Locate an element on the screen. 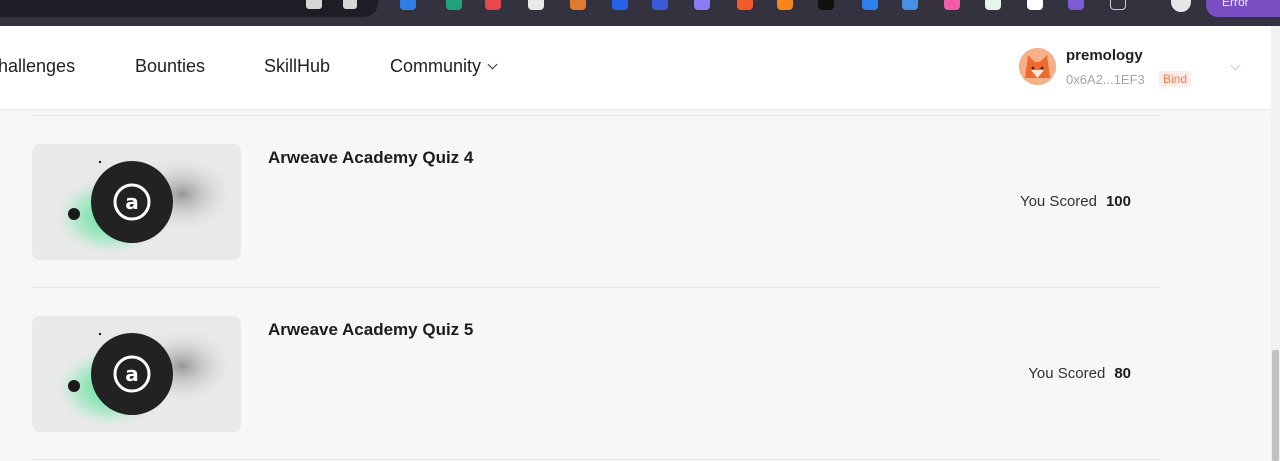 The height and width of the screenshot is (461, 1280). quiz-score: You Scored 80 is located at coordinates (1079, 373).